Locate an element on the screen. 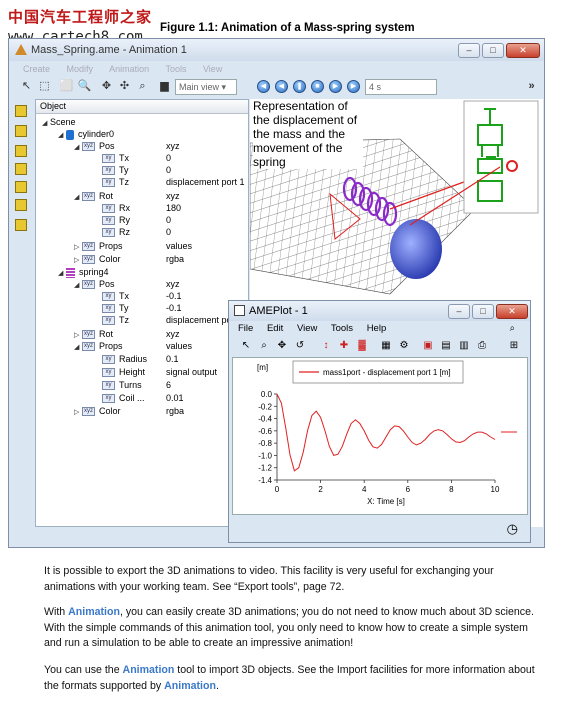 The image size is (588, 705). x-axis-label: X: Time [s] is located at coordinates (386, 501).